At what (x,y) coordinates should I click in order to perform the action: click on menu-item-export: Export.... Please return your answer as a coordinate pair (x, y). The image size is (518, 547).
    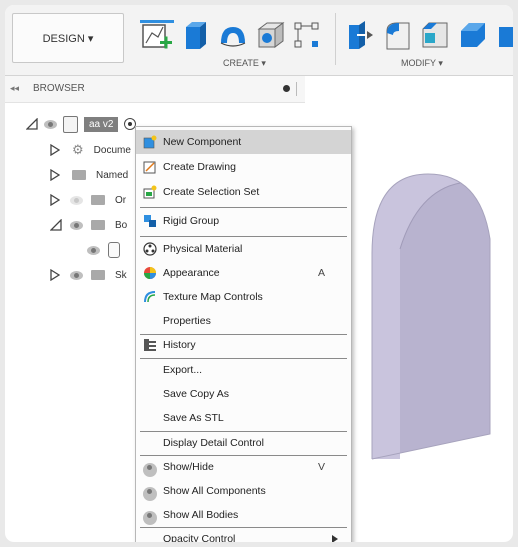
    Looking at the image, I should click on (243, 370).